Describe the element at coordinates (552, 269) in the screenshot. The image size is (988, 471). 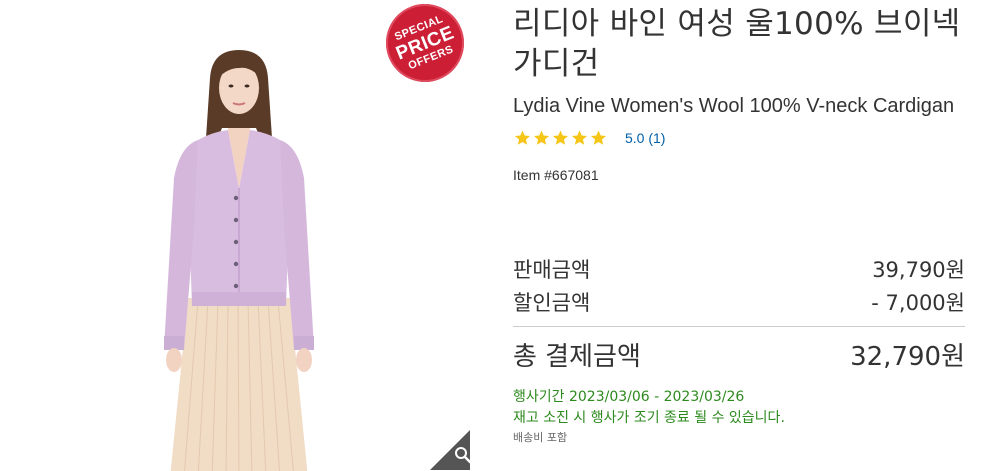
I see `sale-price-label: 판매금액` at that location.